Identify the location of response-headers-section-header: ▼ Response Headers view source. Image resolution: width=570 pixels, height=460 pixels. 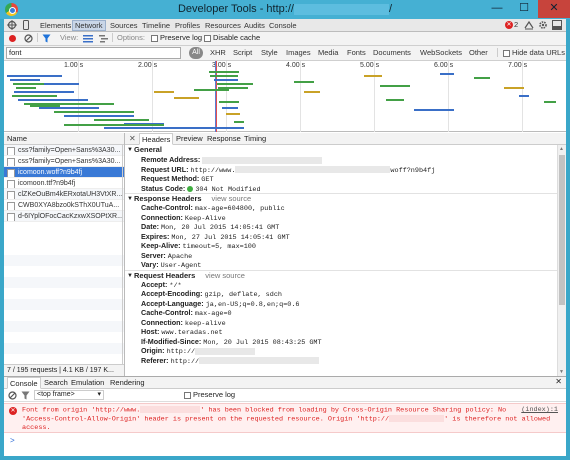
(341, 198).